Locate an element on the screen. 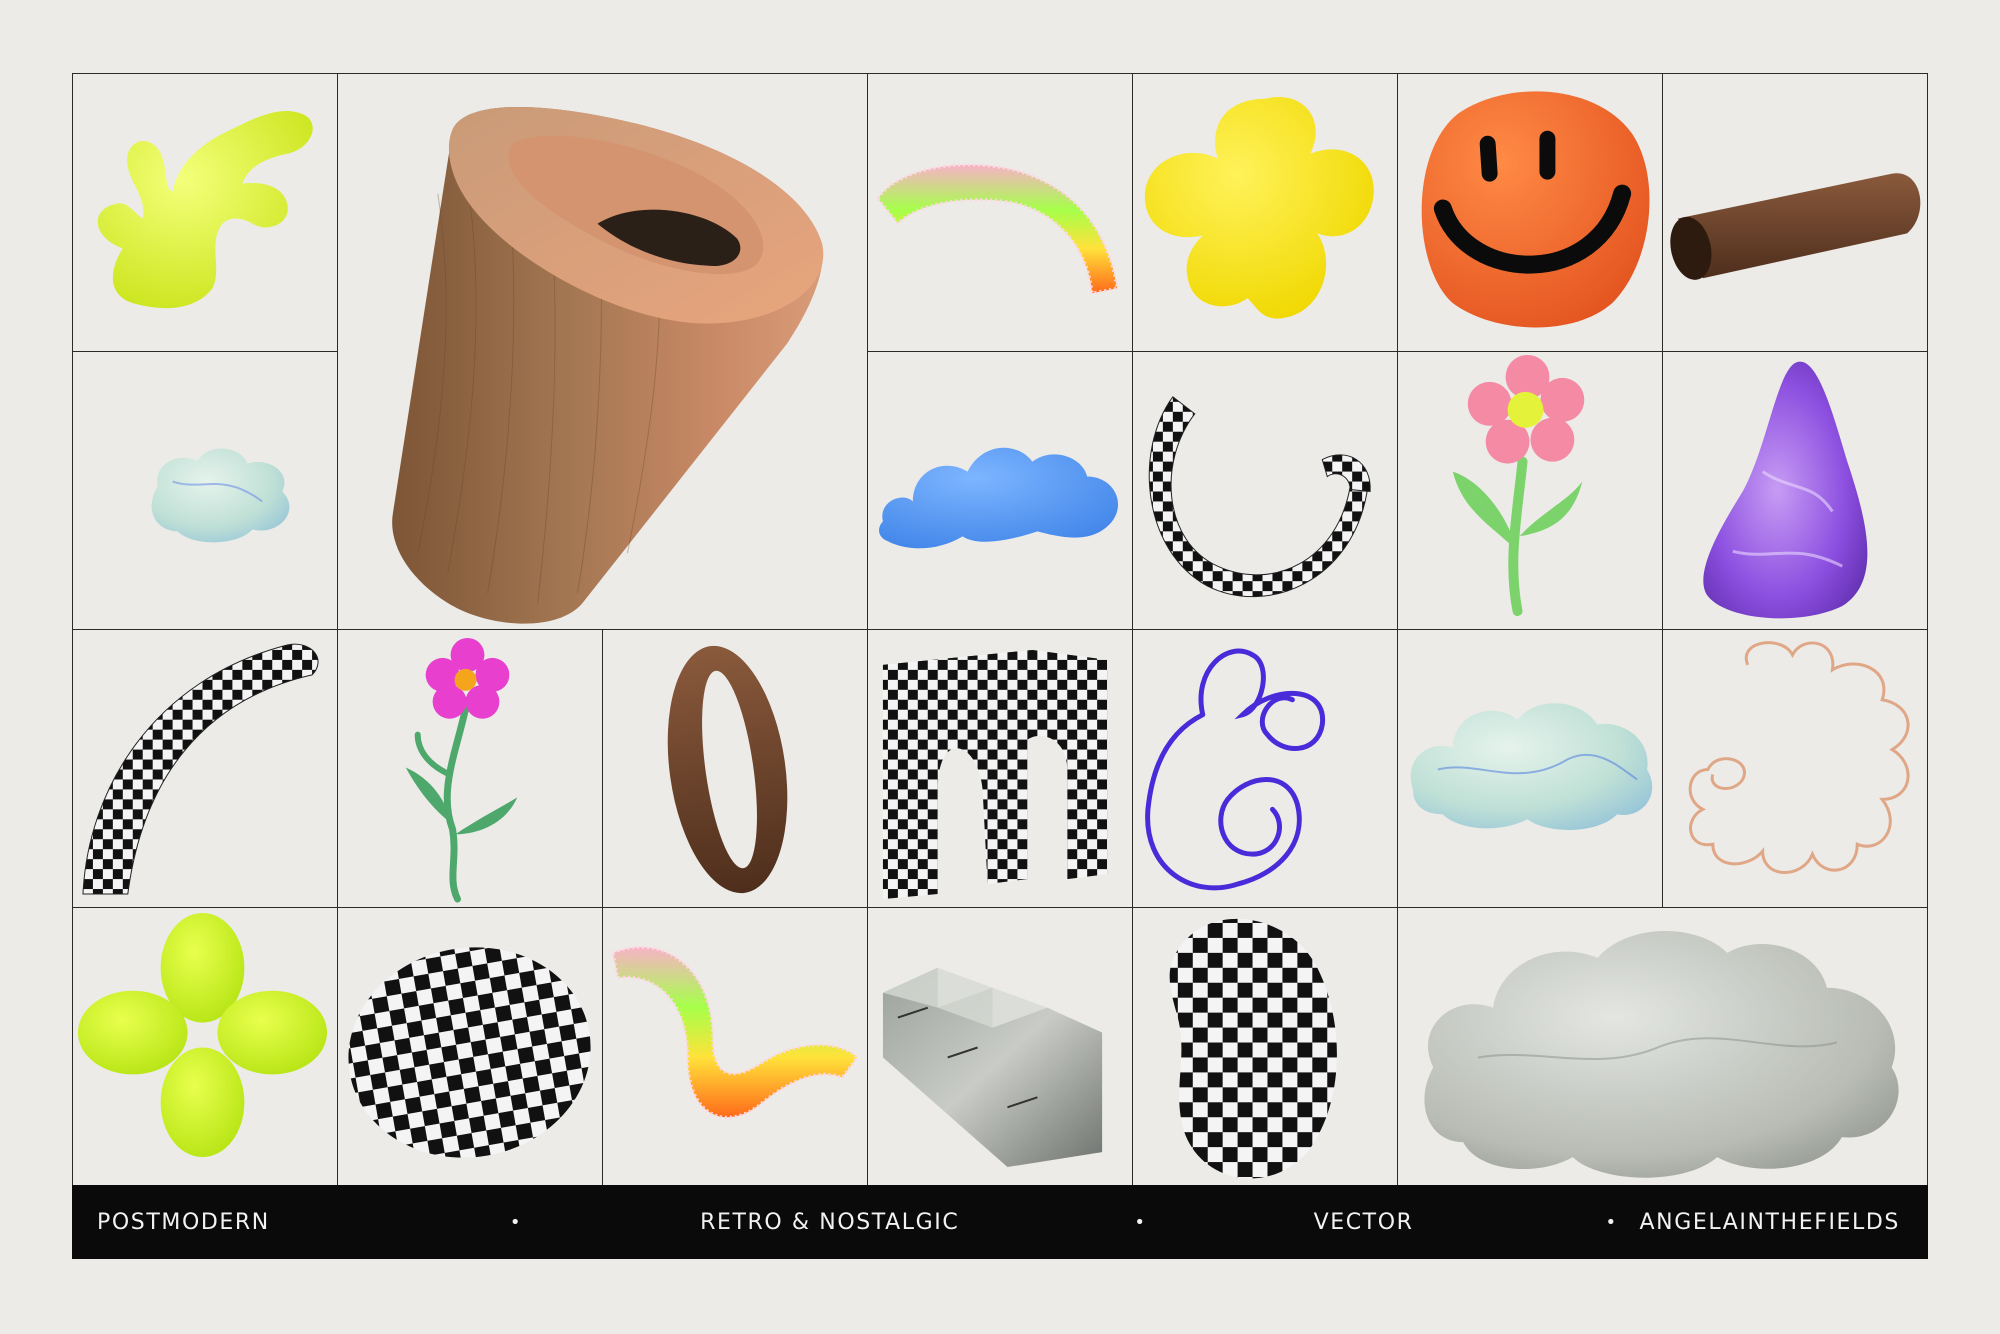 This screenshot has height=1334, width=2000. cell-yellow-clover is located at coordinates (1265, 213).